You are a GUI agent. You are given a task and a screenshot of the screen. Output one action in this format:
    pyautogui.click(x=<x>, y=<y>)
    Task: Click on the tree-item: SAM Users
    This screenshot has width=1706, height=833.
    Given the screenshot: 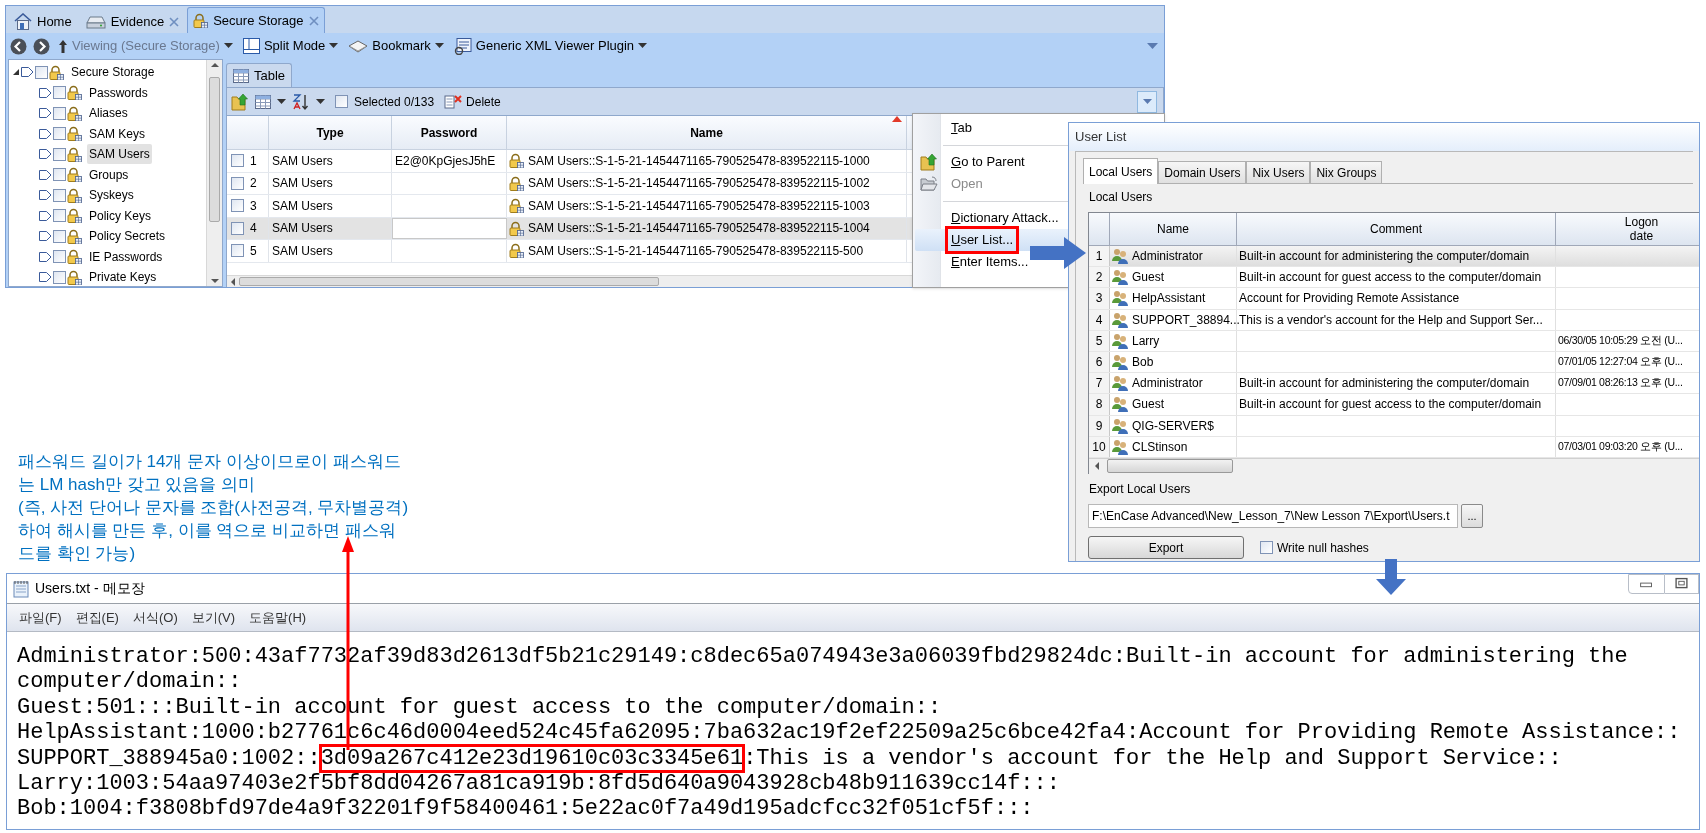 What is the action you would take?
    pyautogui.click(x=119, y=154)
    